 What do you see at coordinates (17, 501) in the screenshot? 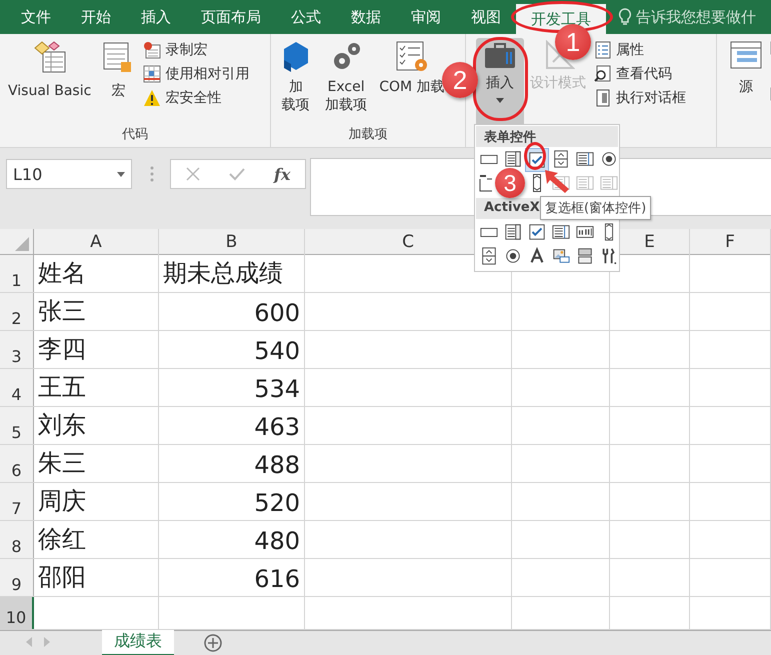
I see `row-header: 7` at bounding box center [17, 501].